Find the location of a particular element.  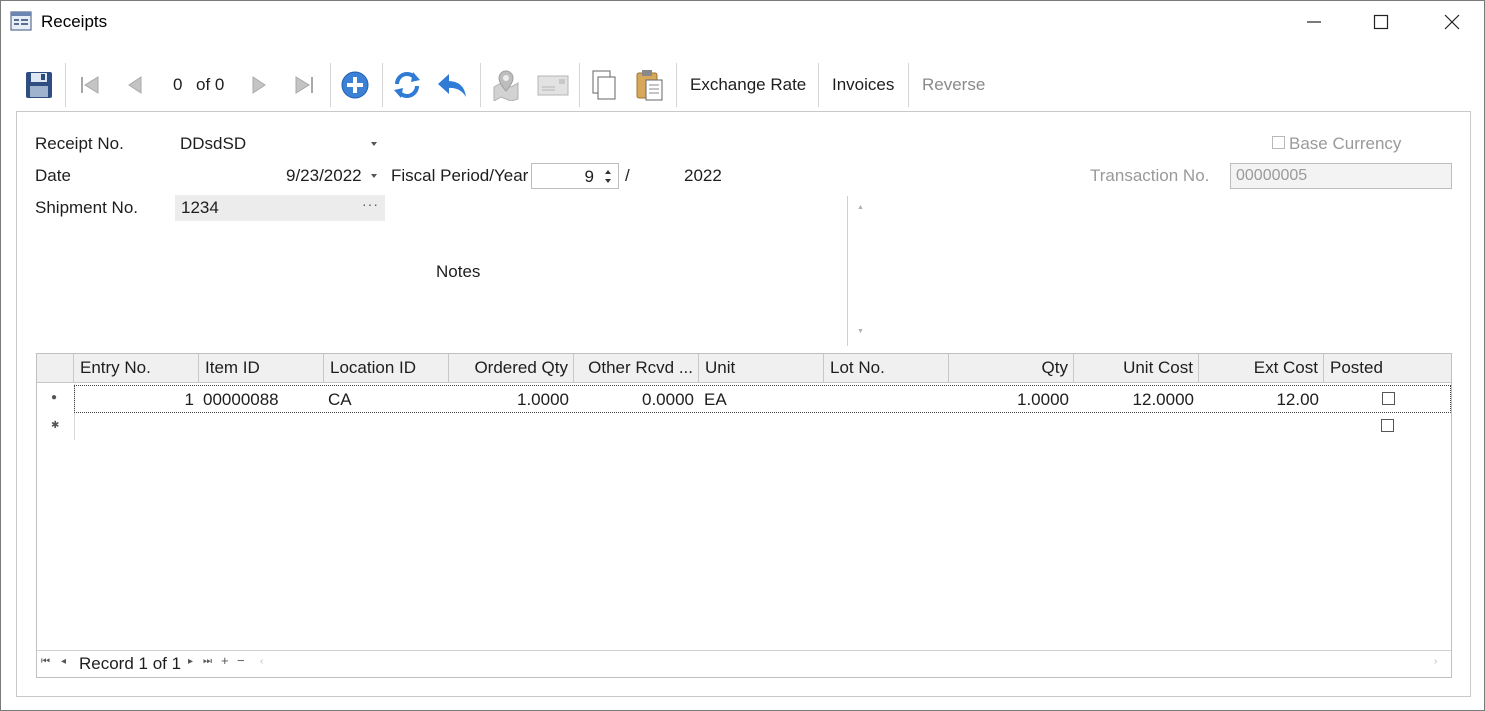

minimize-icon is located at coordinates (1314, 22).